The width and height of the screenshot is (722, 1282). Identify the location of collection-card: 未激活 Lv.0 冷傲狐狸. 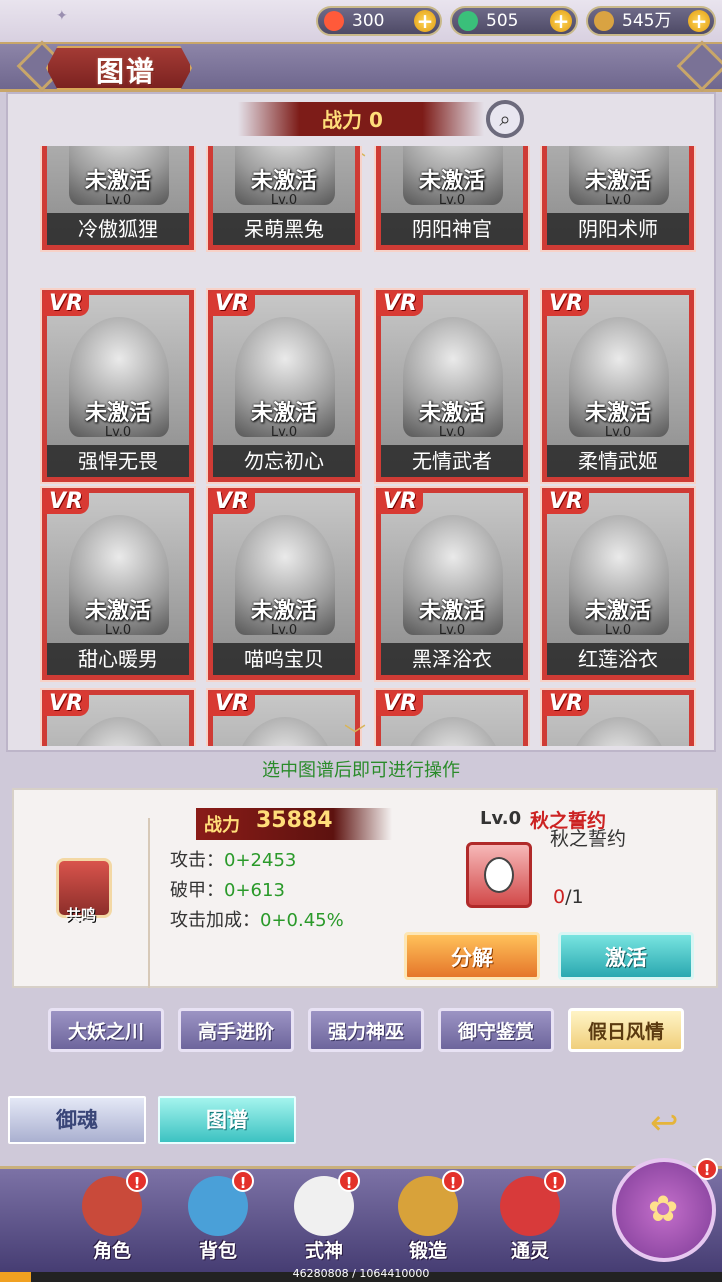
(118, 198).